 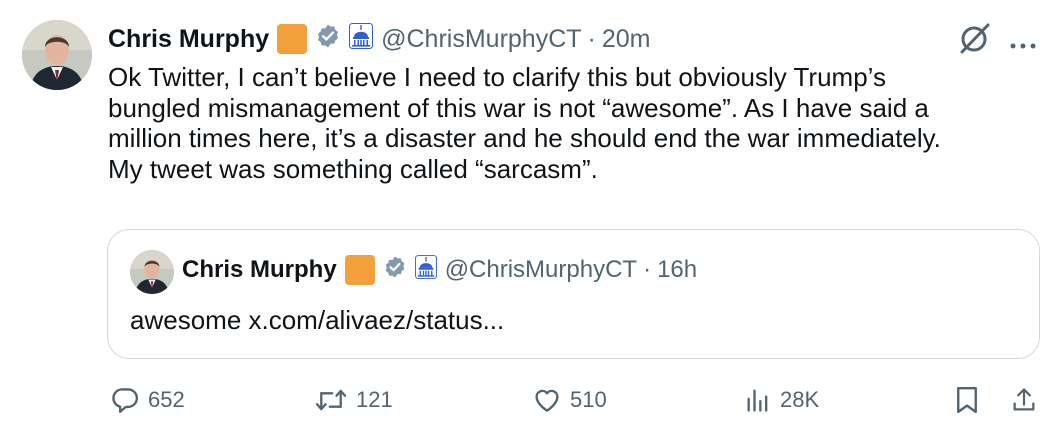 What do you see at coordinates (361, 39) in the screenshot?
I see `capitol-icon` at bounding box center [361, 39].